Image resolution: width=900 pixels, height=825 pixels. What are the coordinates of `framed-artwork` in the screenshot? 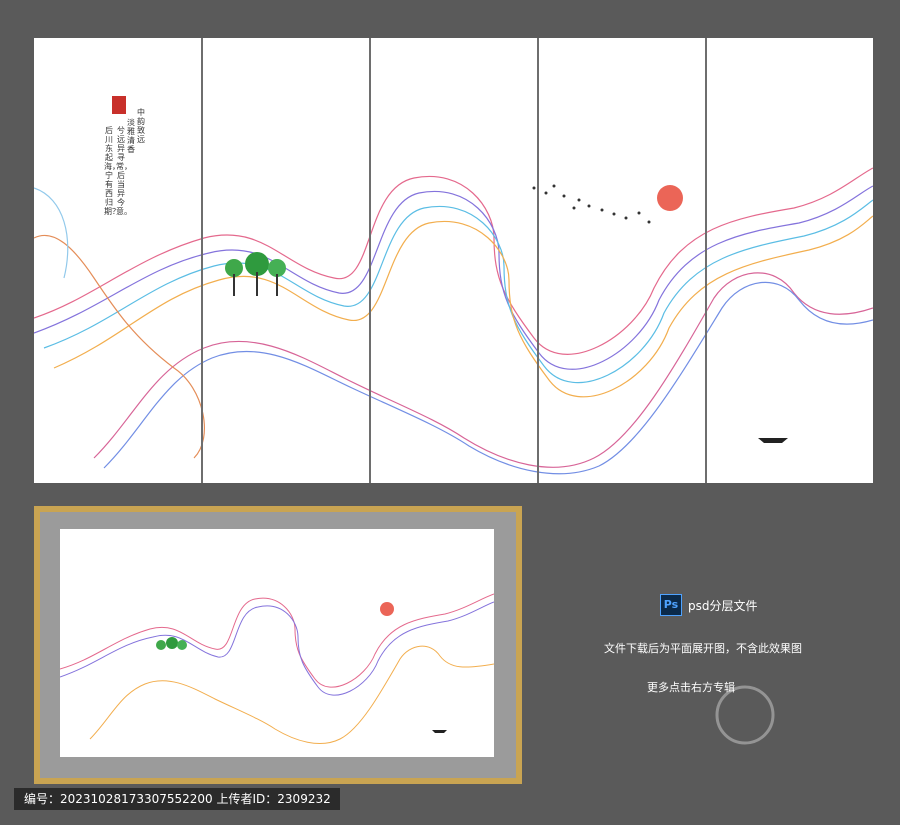 It's located at (277, 643).